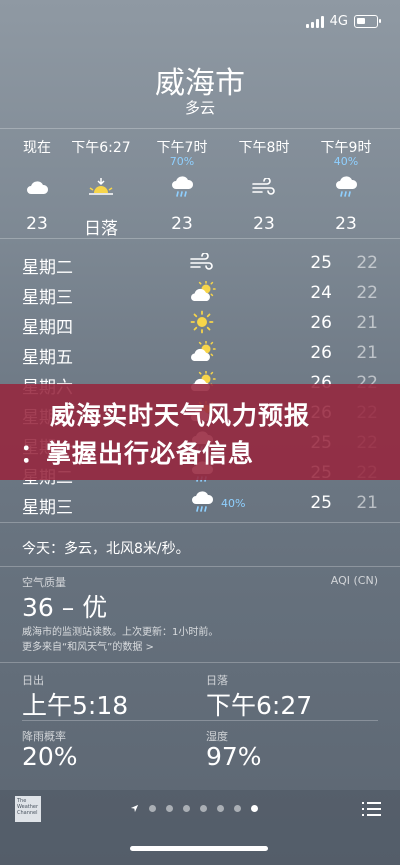  I want to click on network-label: 4G, so click(338, 21).